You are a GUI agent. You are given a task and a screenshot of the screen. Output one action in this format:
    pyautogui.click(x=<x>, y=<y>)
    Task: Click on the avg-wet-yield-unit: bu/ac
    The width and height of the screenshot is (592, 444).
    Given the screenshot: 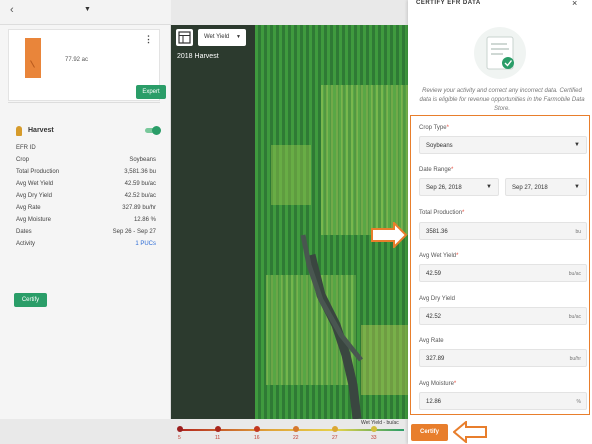 What is the action you would take?
    pyautogui.click(x=574, y=274)
    